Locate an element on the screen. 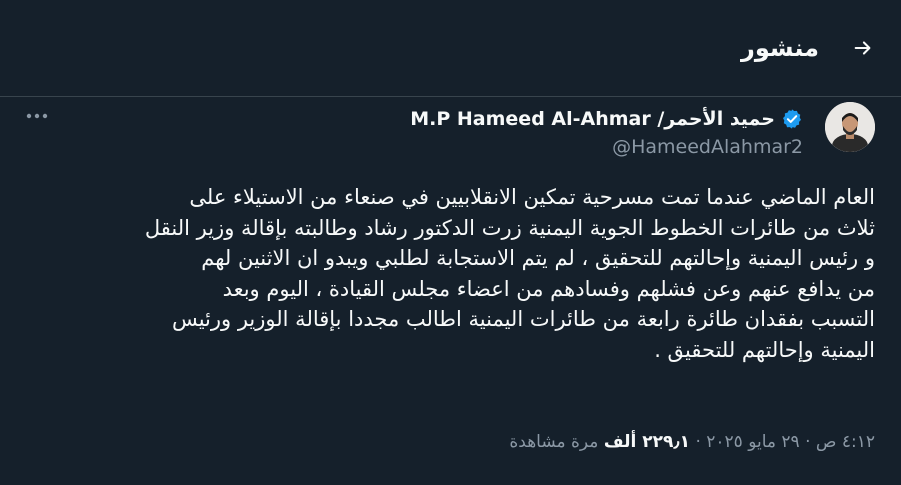 This screenshot has height=485, width=901. profile-photo-icon is located at coordinates (850, 127).